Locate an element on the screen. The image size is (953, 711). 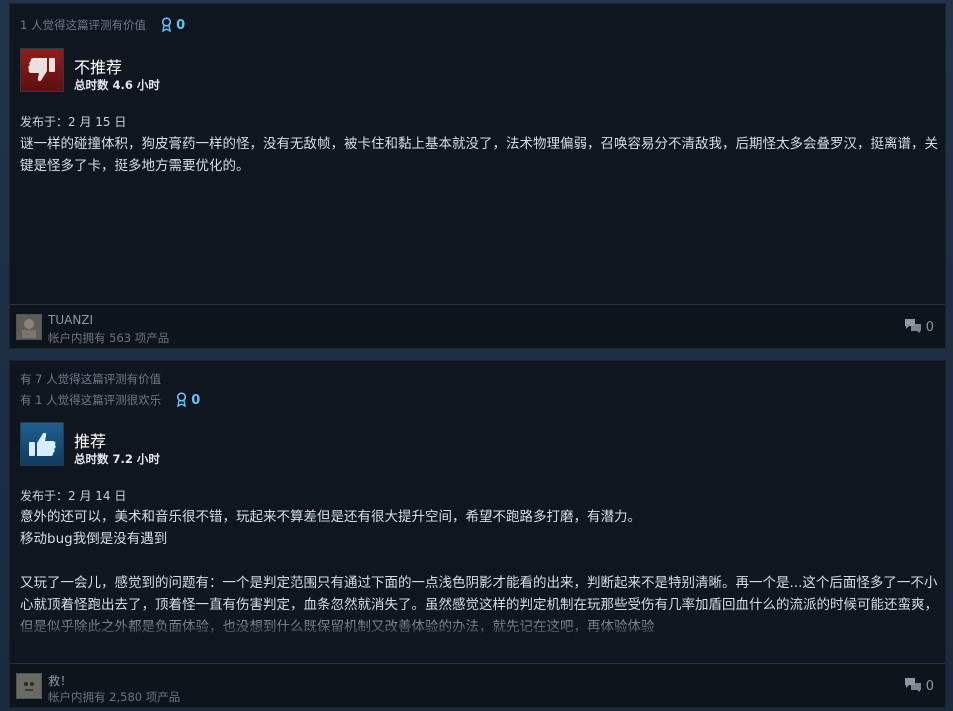
hours-played: 总时数 4.6 小时 is located at coordinates (117, 85).